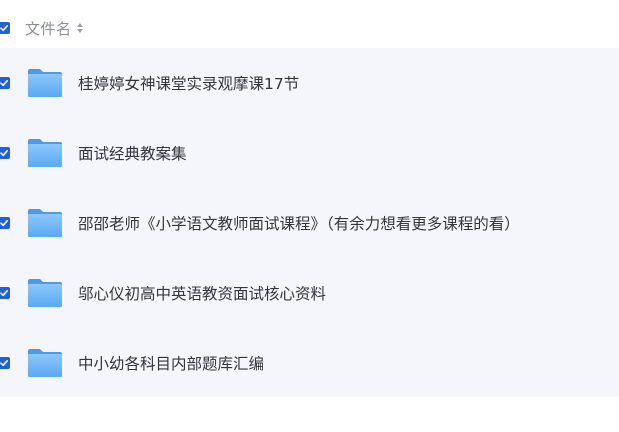  What do you see at coordinates (132, 153) in the screenshot?
I see `file-name: 面试经典教案集` at bounding box center [132, 153].